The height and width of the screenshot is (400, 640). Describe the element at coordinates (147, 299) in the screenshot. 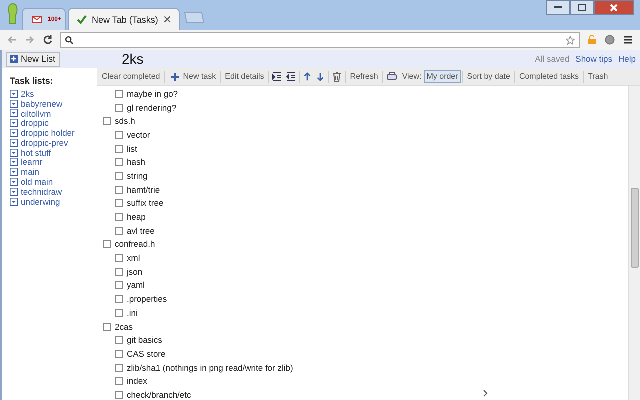

I see `task-title: .properties` at that location.